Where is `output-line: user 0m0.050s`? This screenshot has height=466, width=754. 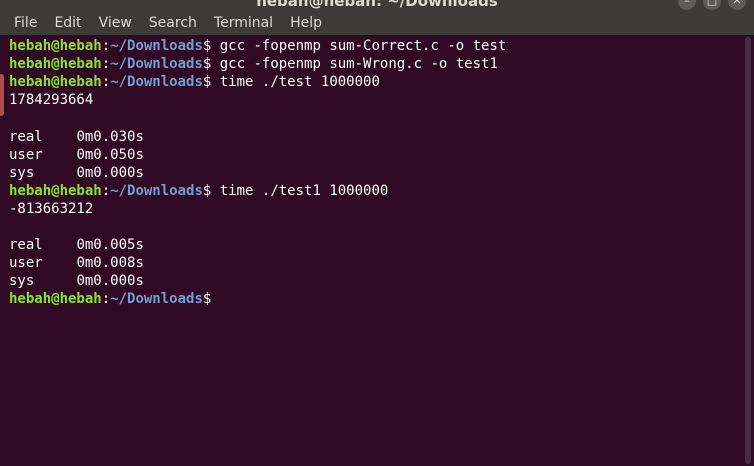
output-line: user 0m0.050s is located at coordinates (76, 154).